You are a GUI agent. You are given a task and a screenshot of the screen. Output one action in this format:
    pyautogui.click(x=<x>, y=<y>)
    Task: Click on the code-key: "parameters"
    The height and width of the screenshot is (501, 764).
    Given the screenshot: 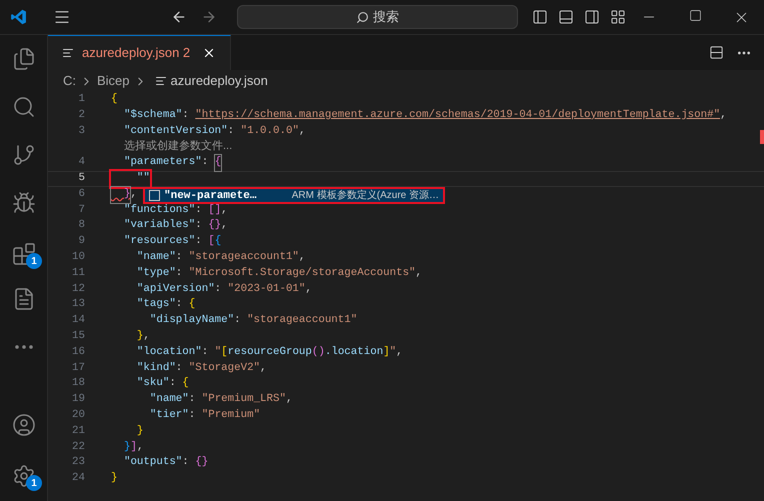 What is the action you would take?
    pyautogui.click(x=156, y=163)
    